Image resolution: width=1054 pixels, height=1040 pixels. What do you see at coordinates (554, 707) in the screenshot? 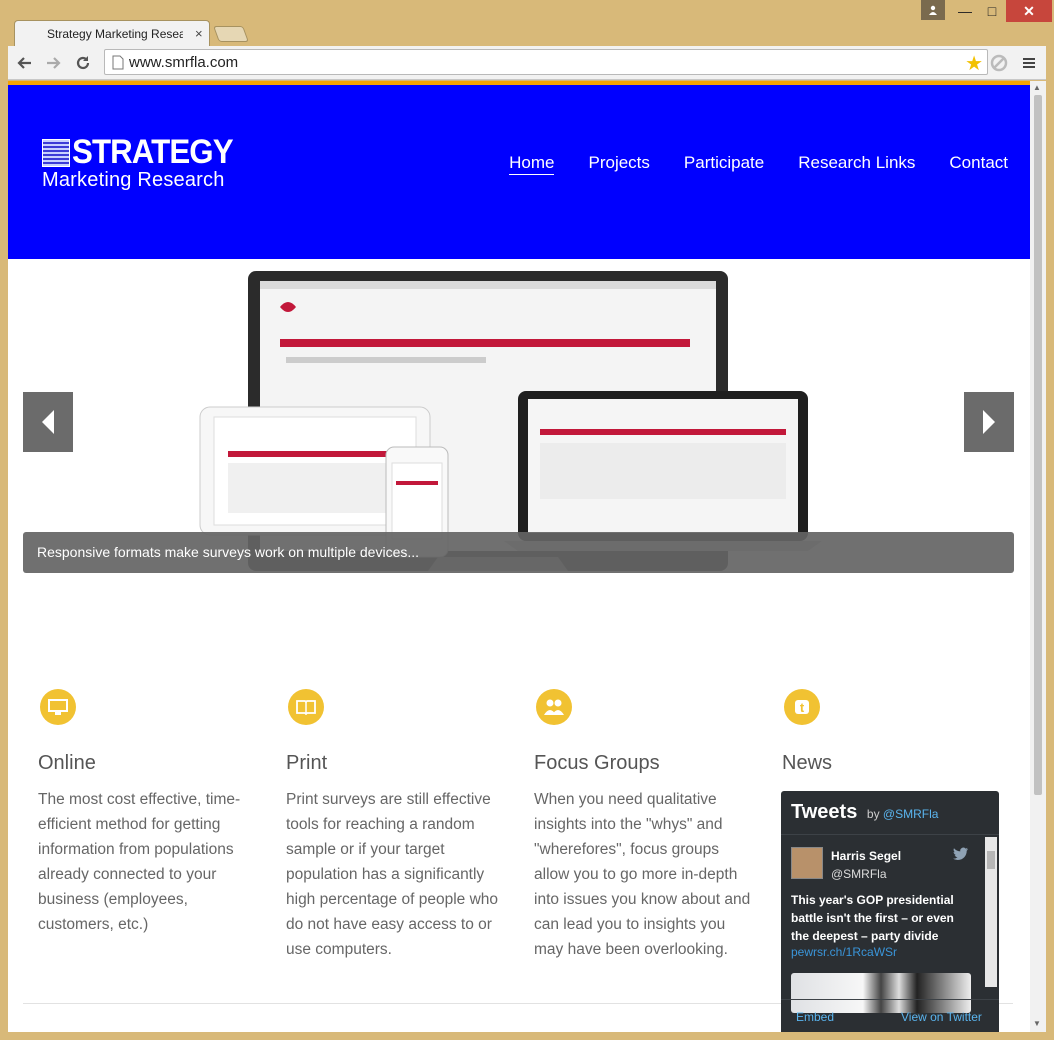
I see `users-icon` at bounding box center [554, 707].